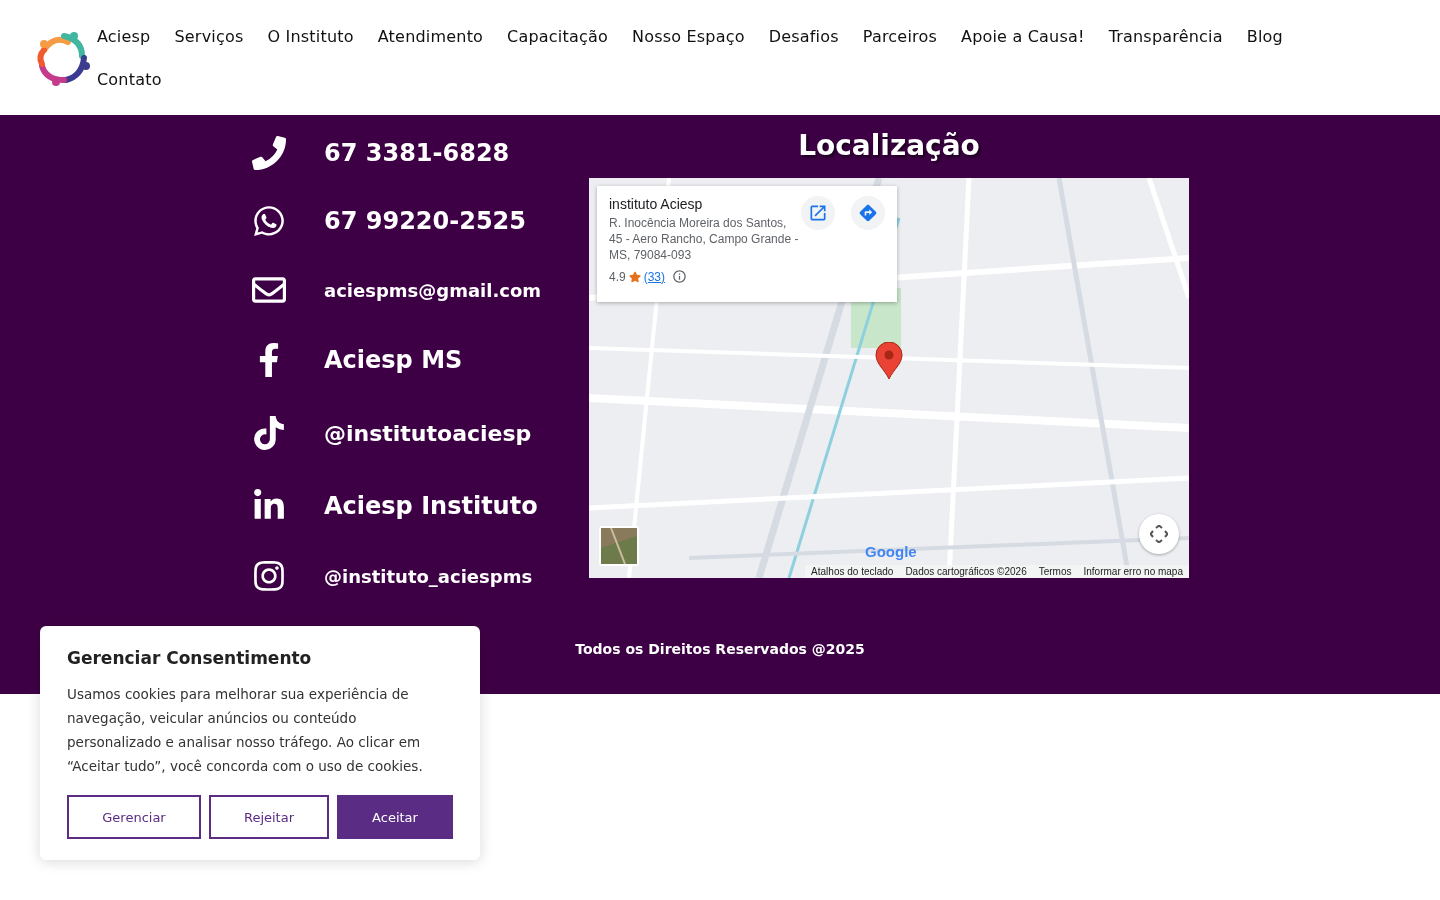  Describe the element at coordinates (269, 221) in the screenshot. I see `whatsapp-icon` at that location.